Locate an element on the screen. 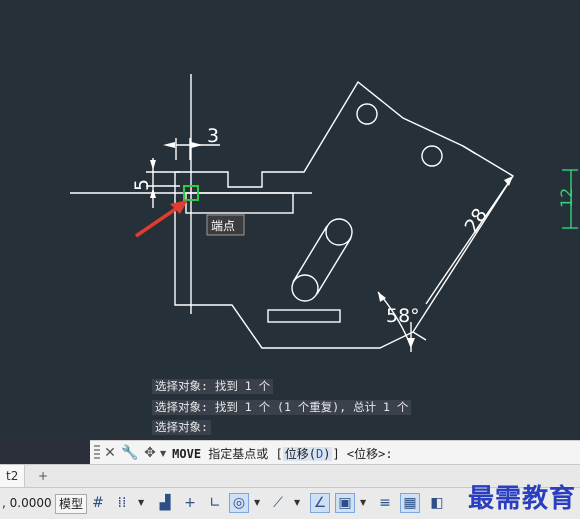 This screenshot has width=580, height=519. command-prompt: MOVE 指定基点或 [位移(D)] <位移>: is located at coordinates (282, 453).